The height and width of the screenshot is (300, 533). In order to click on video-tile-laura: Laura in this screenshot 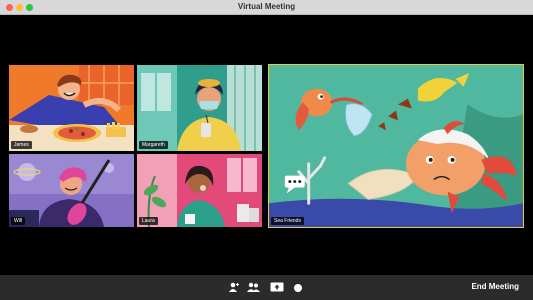, I will do `click(199, 190)`.